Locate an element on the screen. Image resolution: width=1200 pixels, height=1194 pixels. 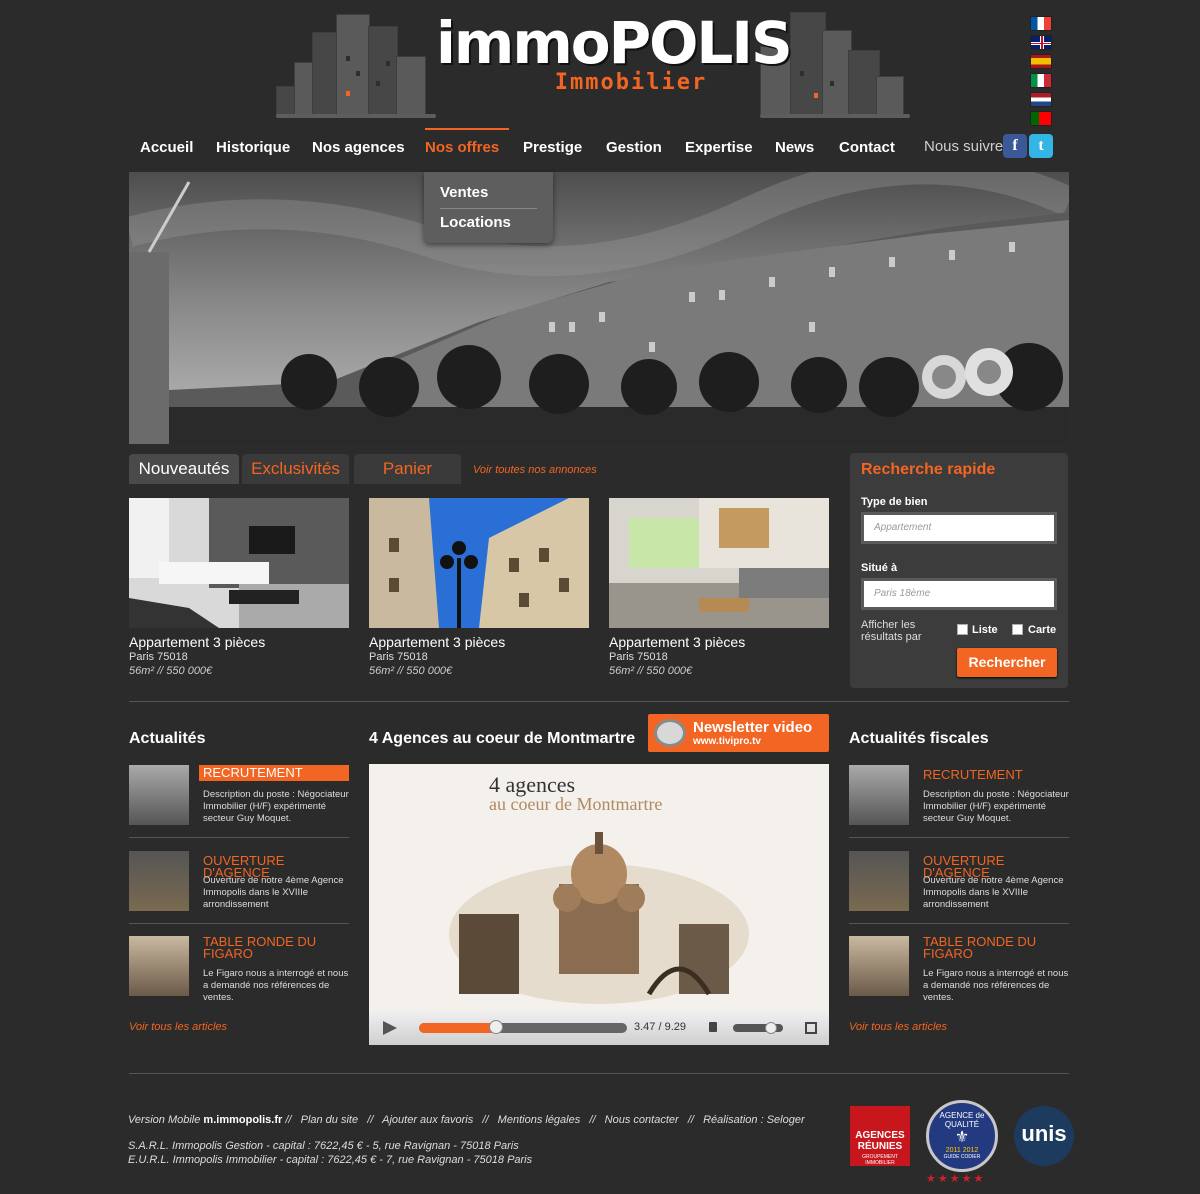
video-progress-fill is located at coordinates (457, 1028).